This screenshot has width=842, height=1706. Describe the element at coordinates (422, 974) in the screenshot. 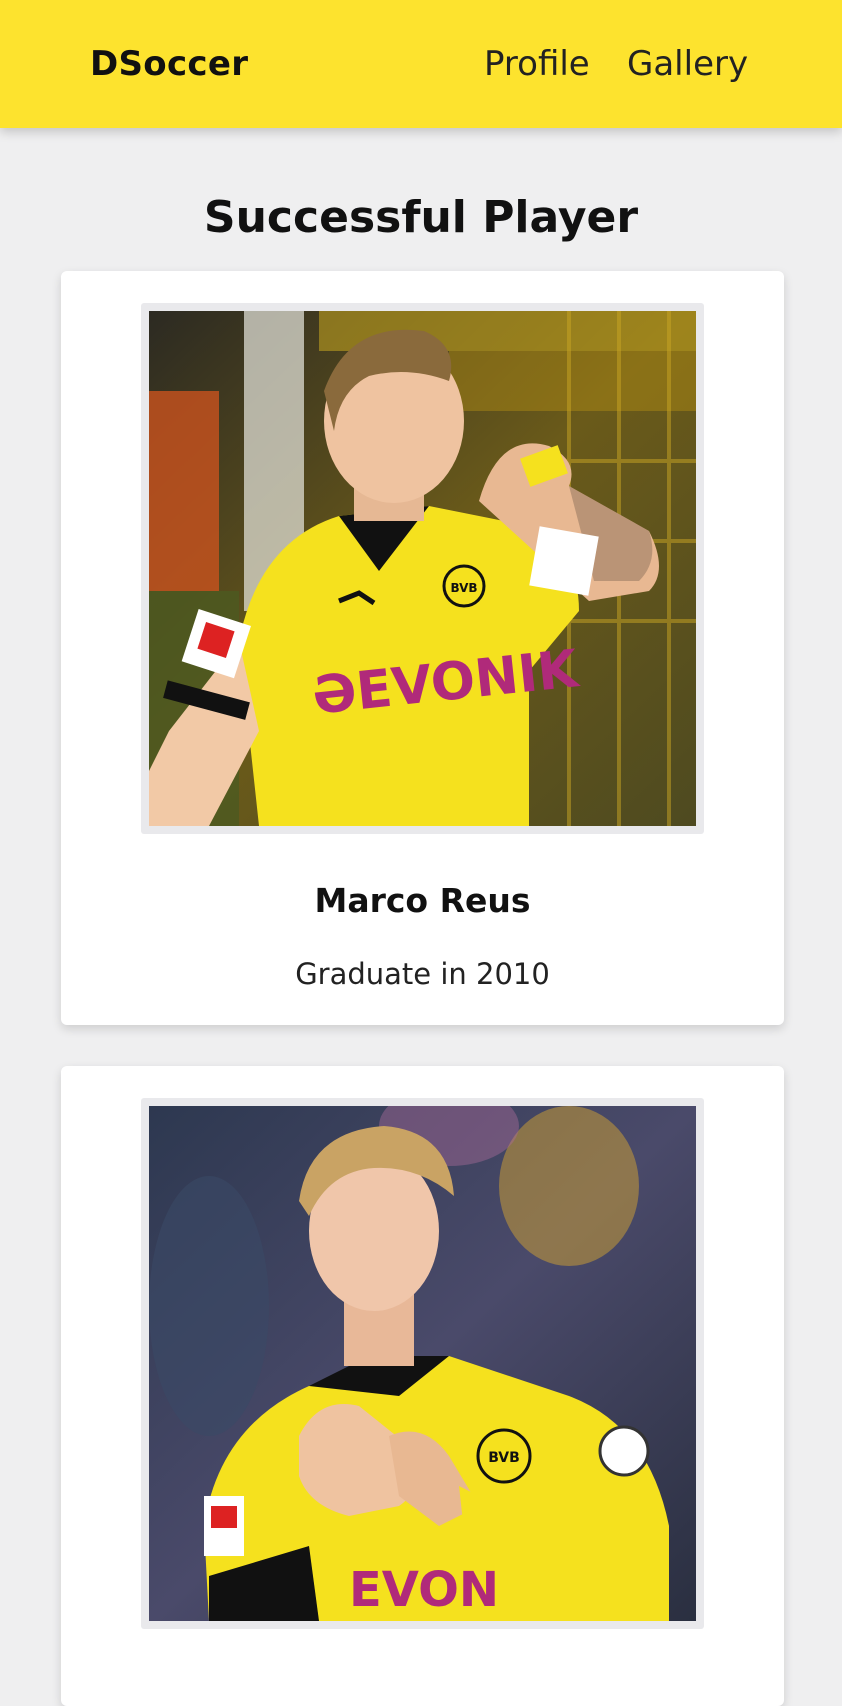

I see `player-graduation: Graduate in 2010` at that location.